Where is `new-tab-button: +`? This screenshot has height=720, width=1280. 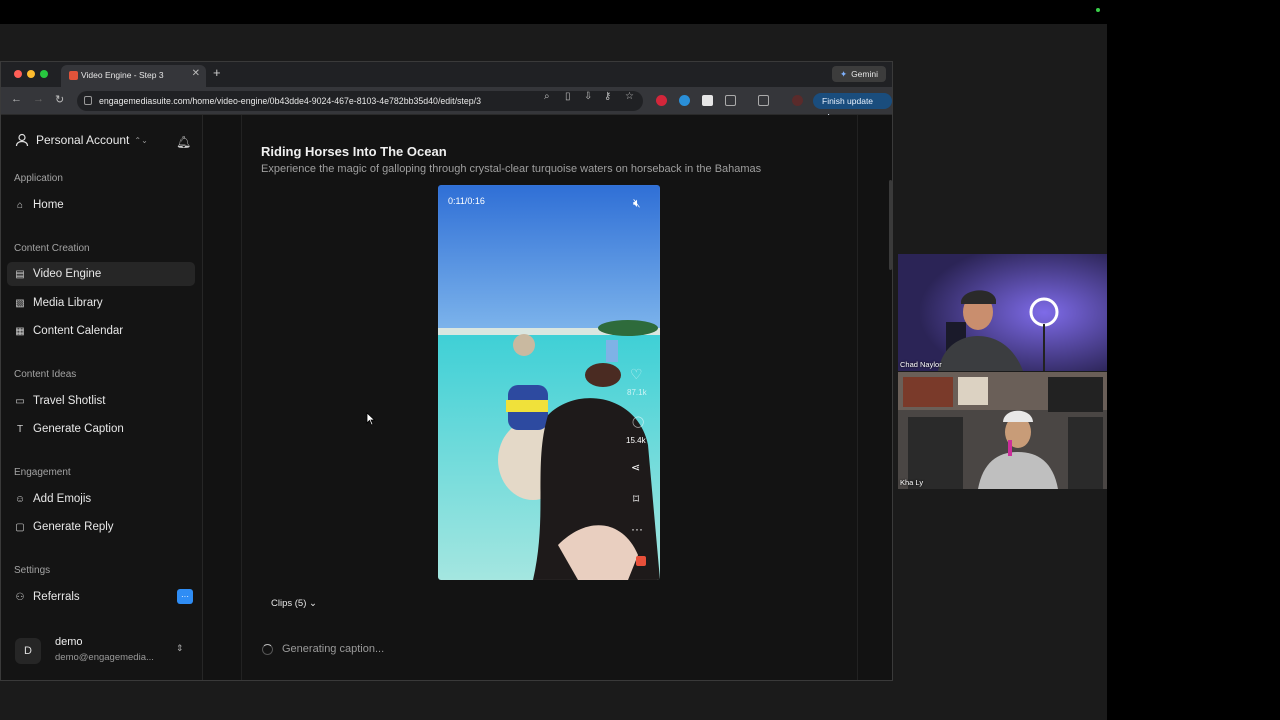
new-tab-button: + is located at coordinates (217, 72).